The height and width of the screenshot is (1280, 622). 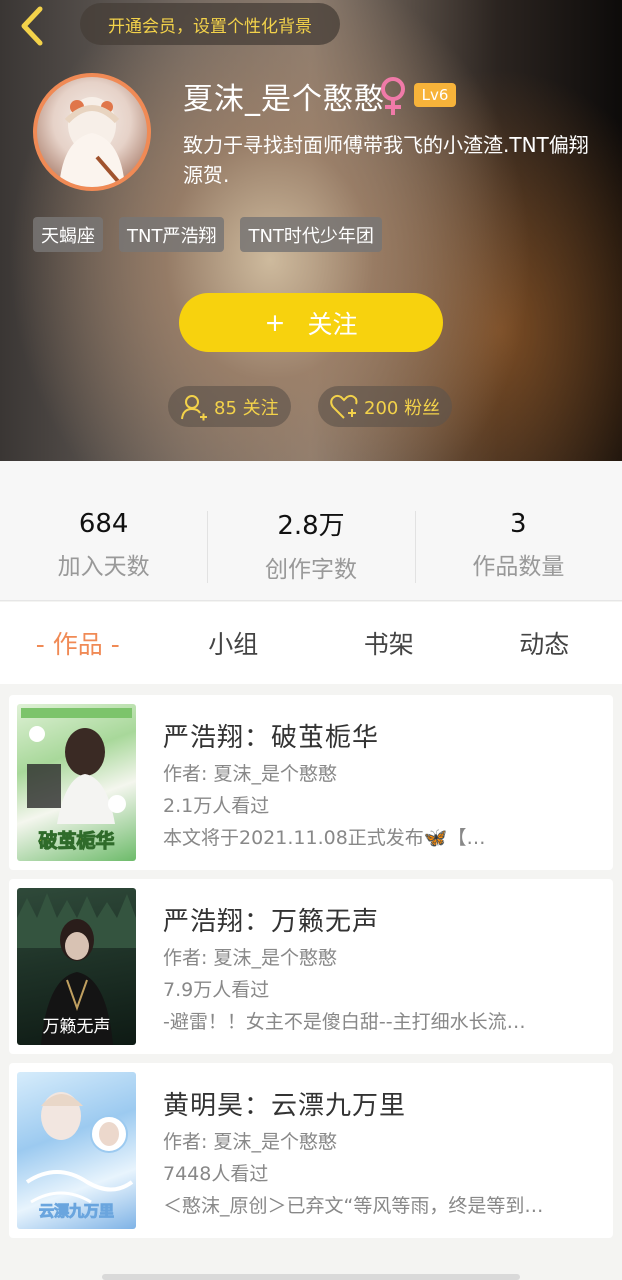 What do you see at coordinates (194, 407) in the screenshot?
I see `person-add-icon` at bounding box center [194, 407].